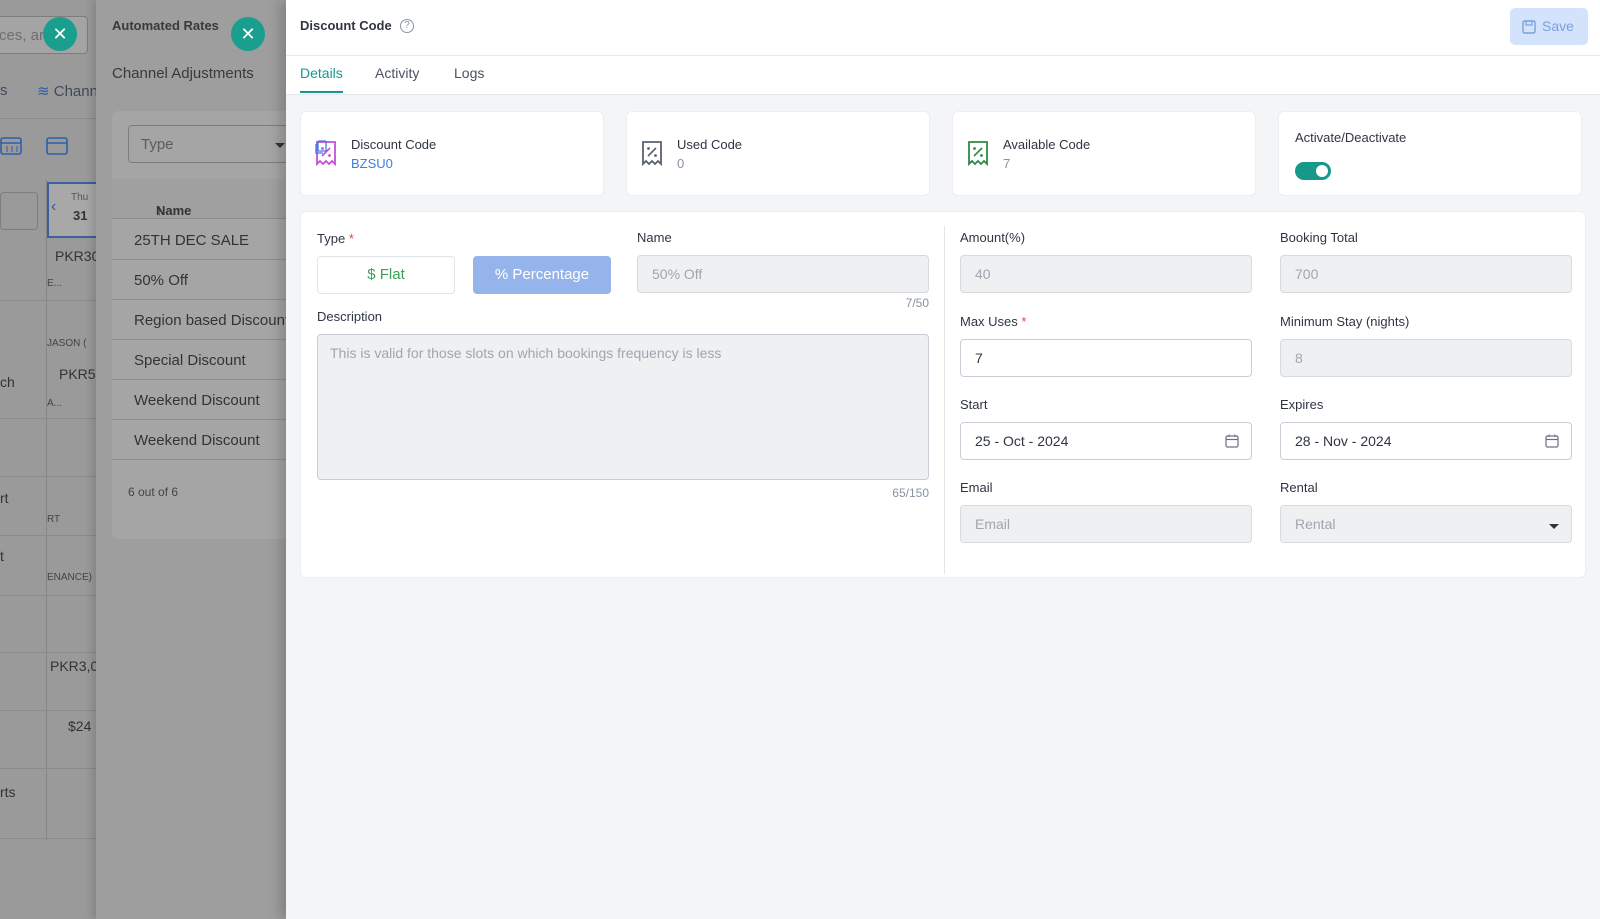 This screenshot has width=1600, height=919. I want to click on activate-toggle, so click(1313, 171).